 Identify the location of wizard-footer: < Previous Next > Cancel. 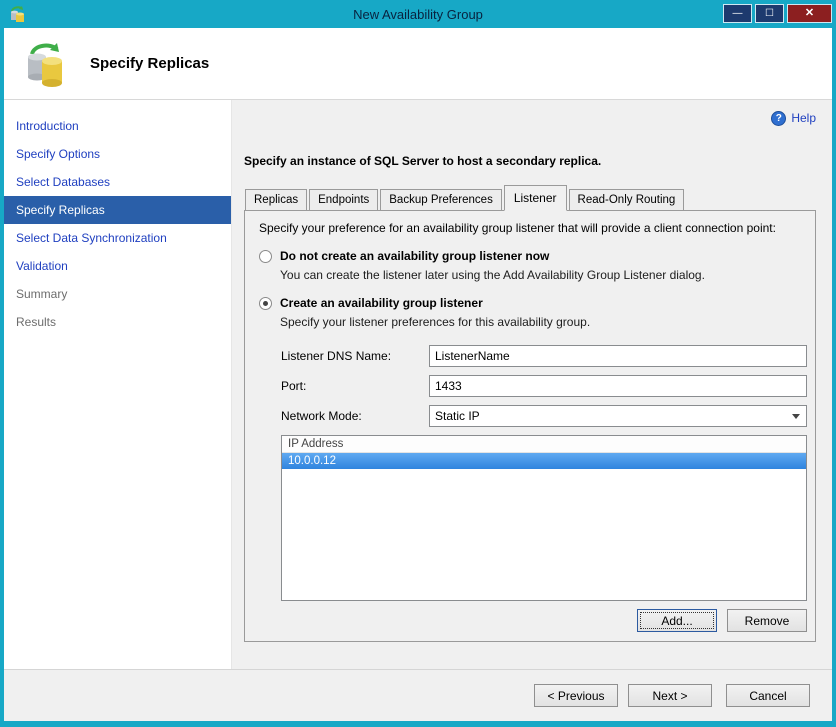
(418, 695).